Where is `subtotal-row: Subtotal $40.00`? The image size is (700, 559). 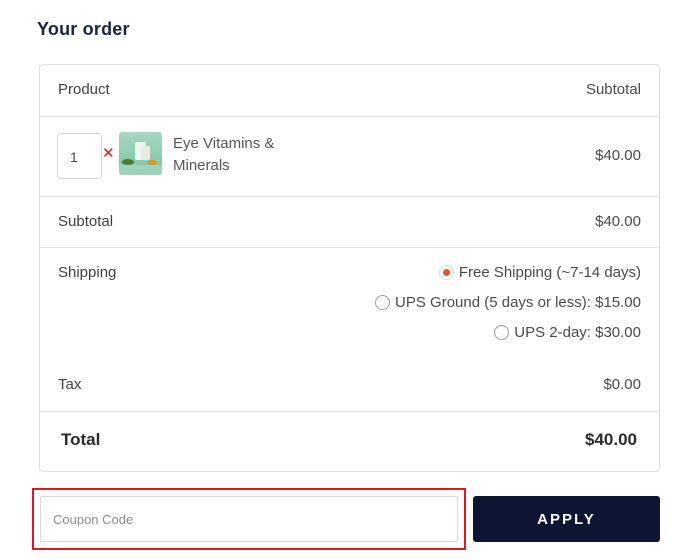
subtotal-row: Subtotal $40.00 is located at coordinates (349, 221).